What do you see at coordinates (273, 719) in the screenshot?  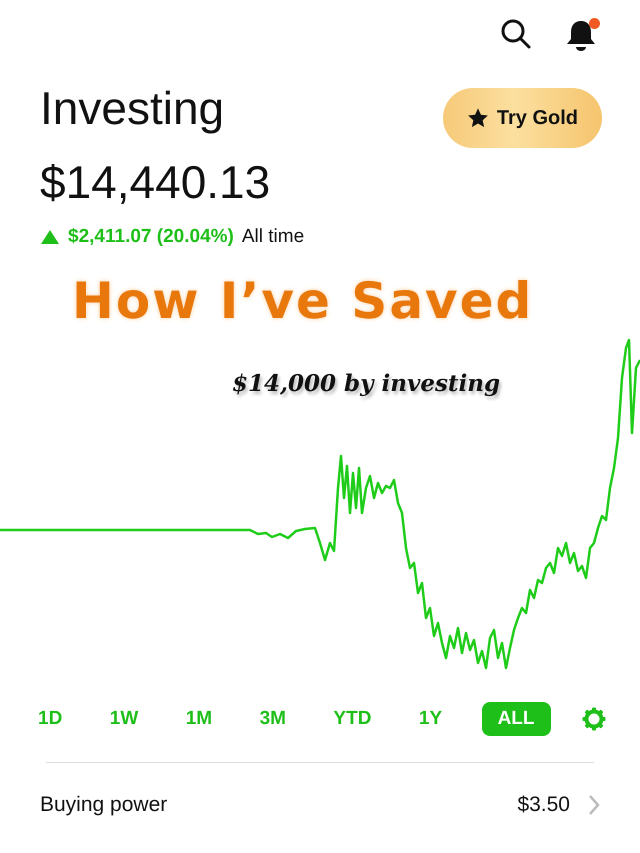 I see `range-tab: 3M` at bounding box center [273, 719].